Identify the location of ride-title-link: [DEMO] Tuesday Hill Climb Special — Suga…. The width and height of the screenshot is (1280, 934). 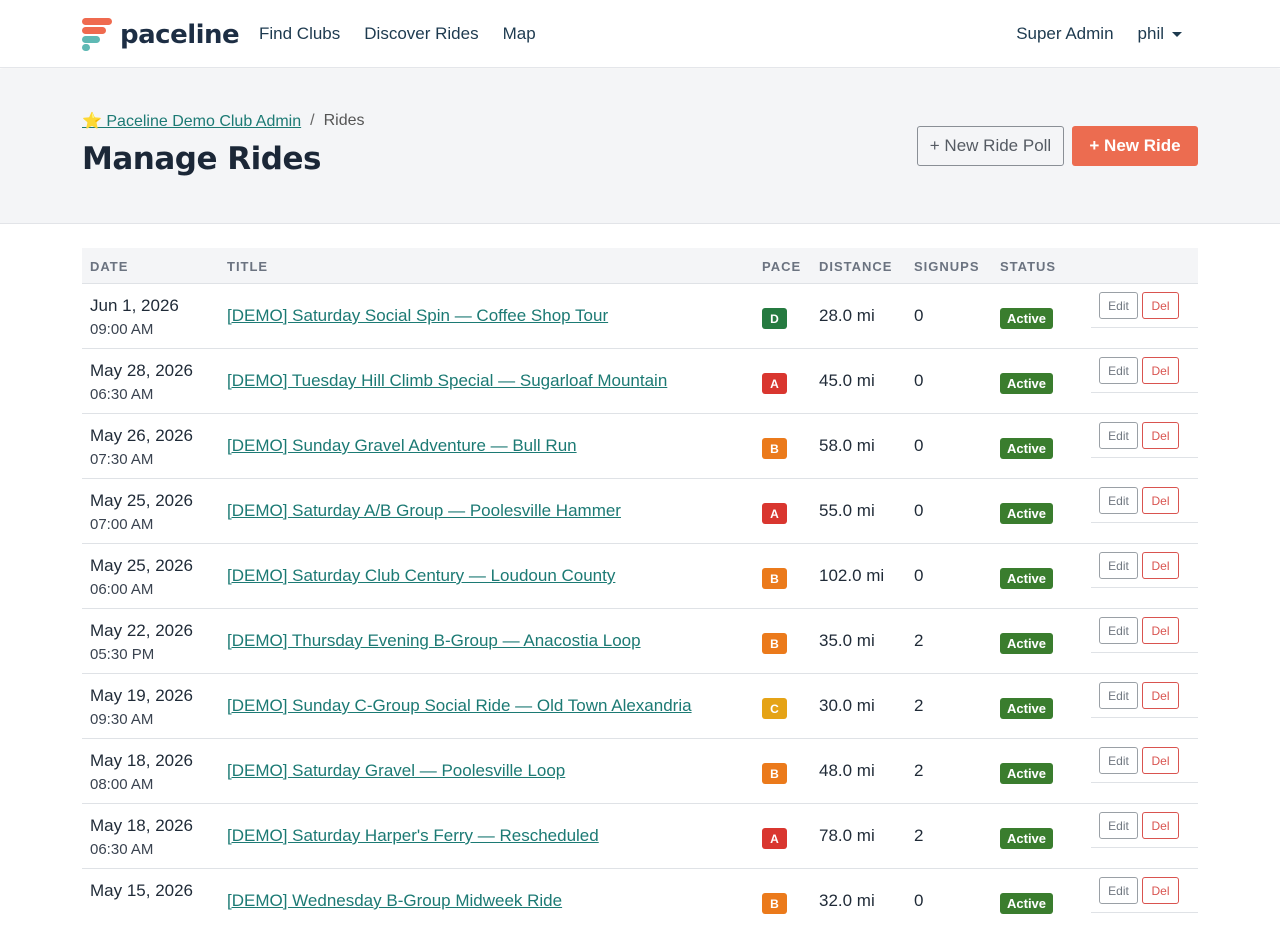
(447, 381).